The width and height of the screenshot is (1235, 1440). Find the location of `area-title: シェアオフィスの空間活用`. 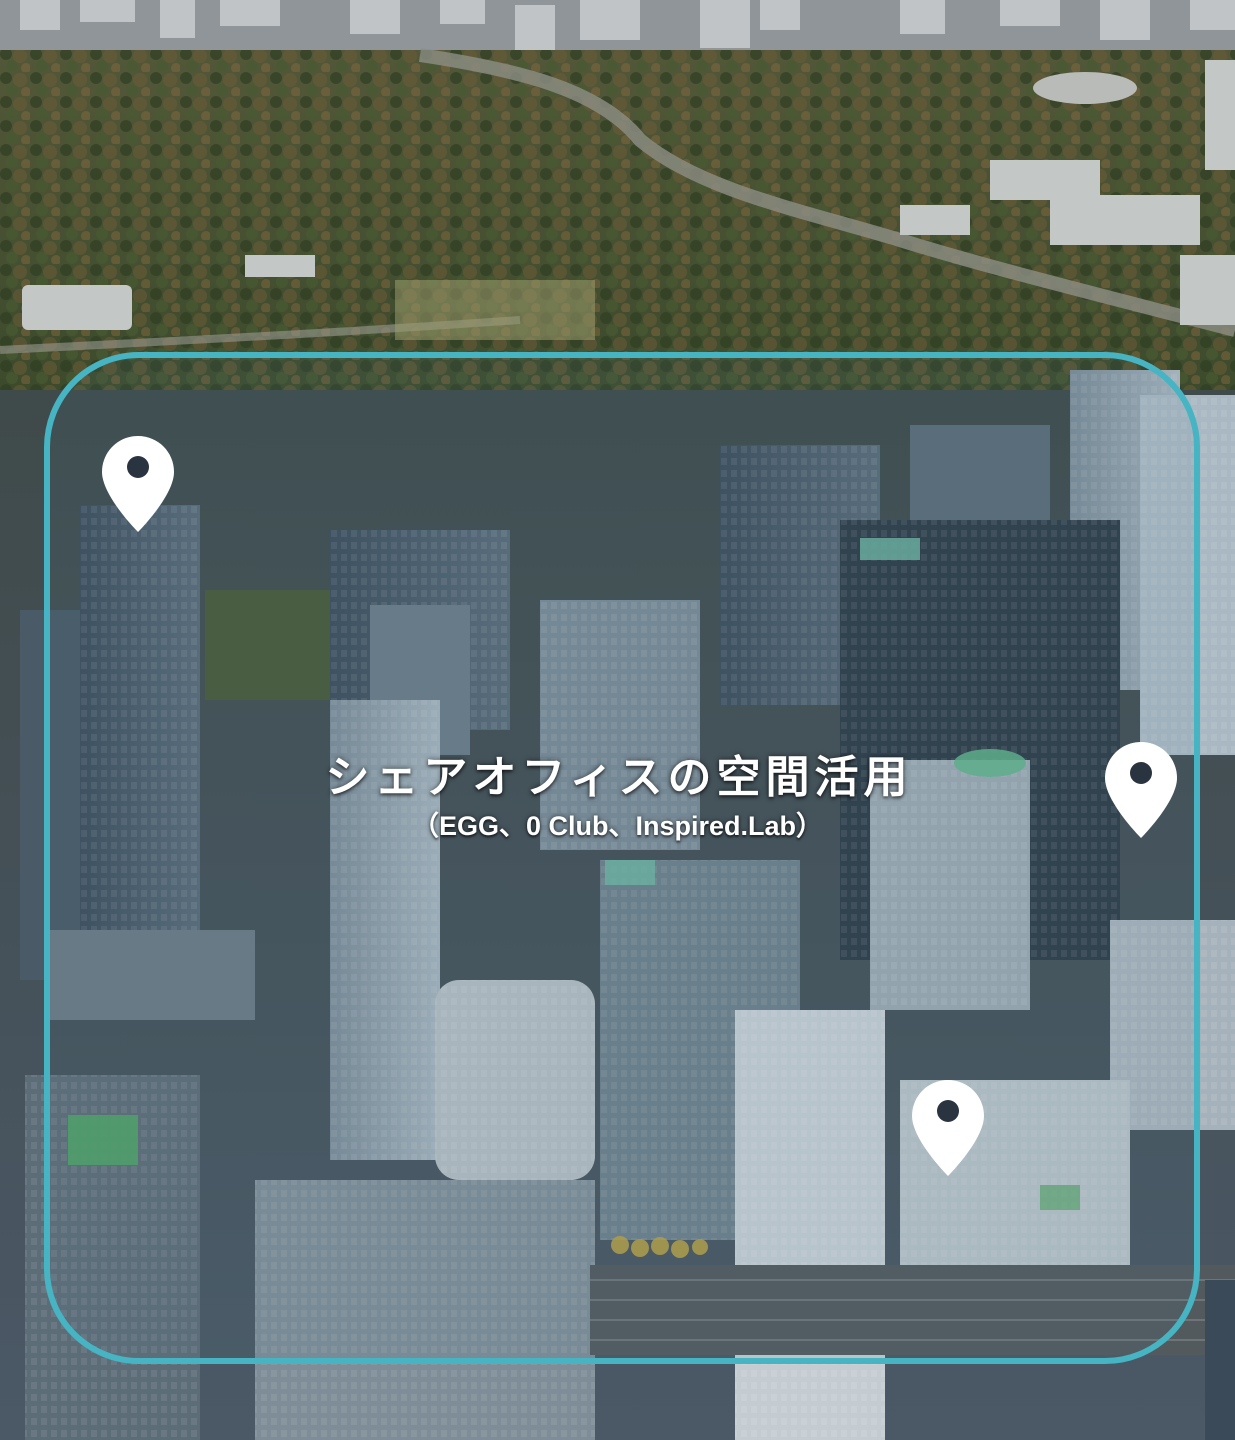

area-title: シェアオフィスの空間活用 is located at coordinates (619, 777).